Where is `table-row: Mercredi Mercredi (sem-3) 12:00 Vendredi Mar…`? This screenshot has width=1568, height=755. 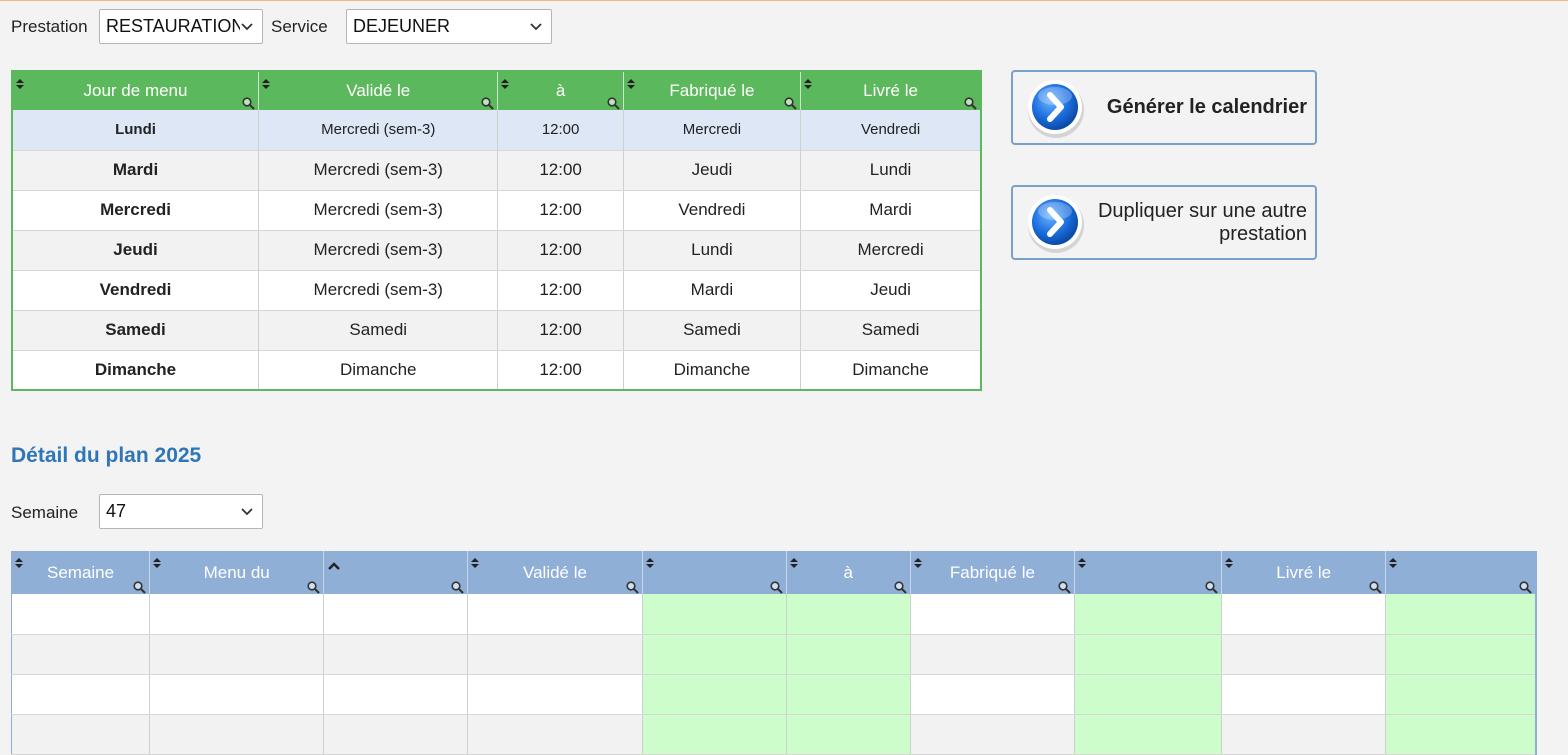 table-row: Mercredi Mercredi (sem-3) 12:00 Vendredi Mar… is located at coordinates (497, 210).